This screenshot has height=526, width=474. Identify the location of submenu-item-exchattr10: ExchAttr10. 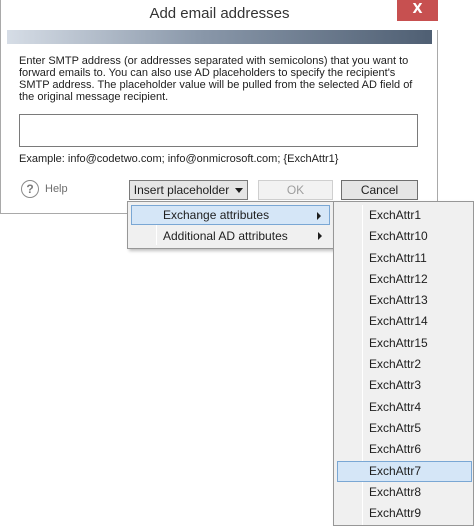
(404, 236).